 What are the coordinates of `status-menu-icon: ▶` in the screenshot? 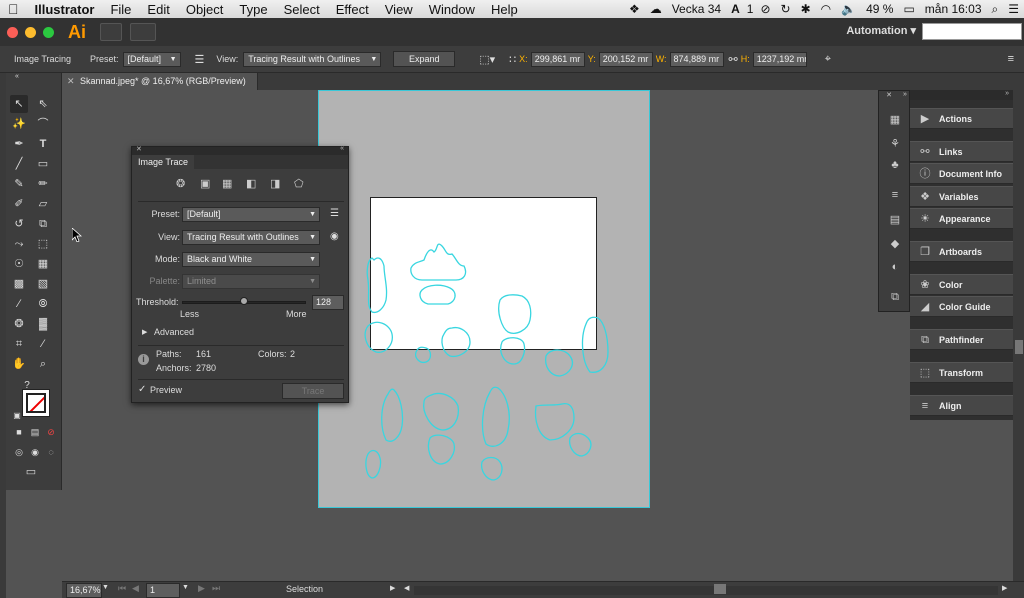 It's located at (392, 588).